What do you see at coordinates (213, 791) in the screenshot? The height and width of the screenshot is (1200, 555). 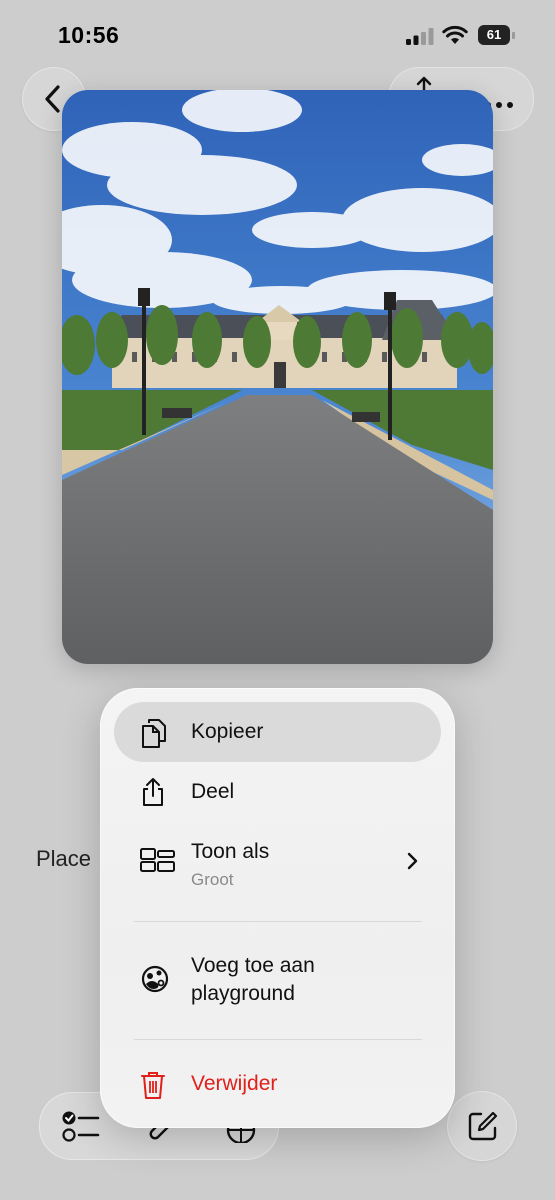 I see `menu-item-label: Deel` at bounding box center [213, 791].